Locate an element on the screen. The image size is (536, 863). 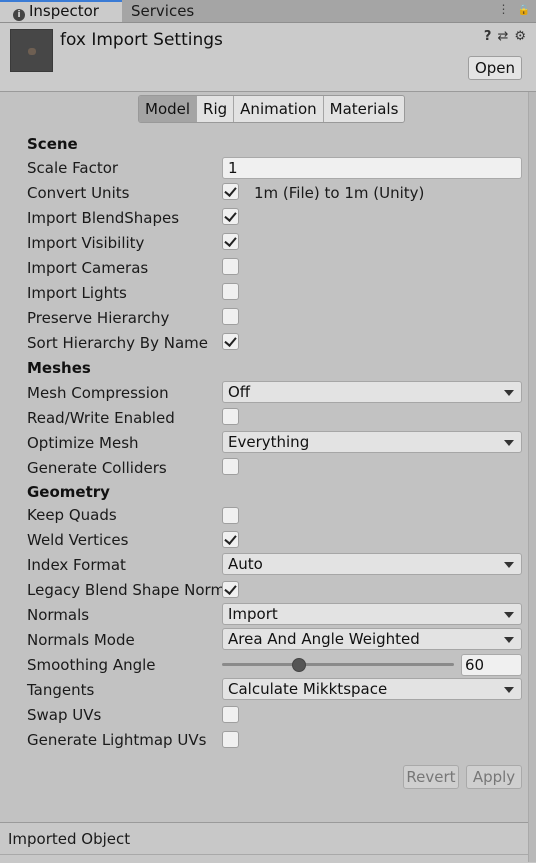
convert-units-checkbox is located at coordinates (230, 191).